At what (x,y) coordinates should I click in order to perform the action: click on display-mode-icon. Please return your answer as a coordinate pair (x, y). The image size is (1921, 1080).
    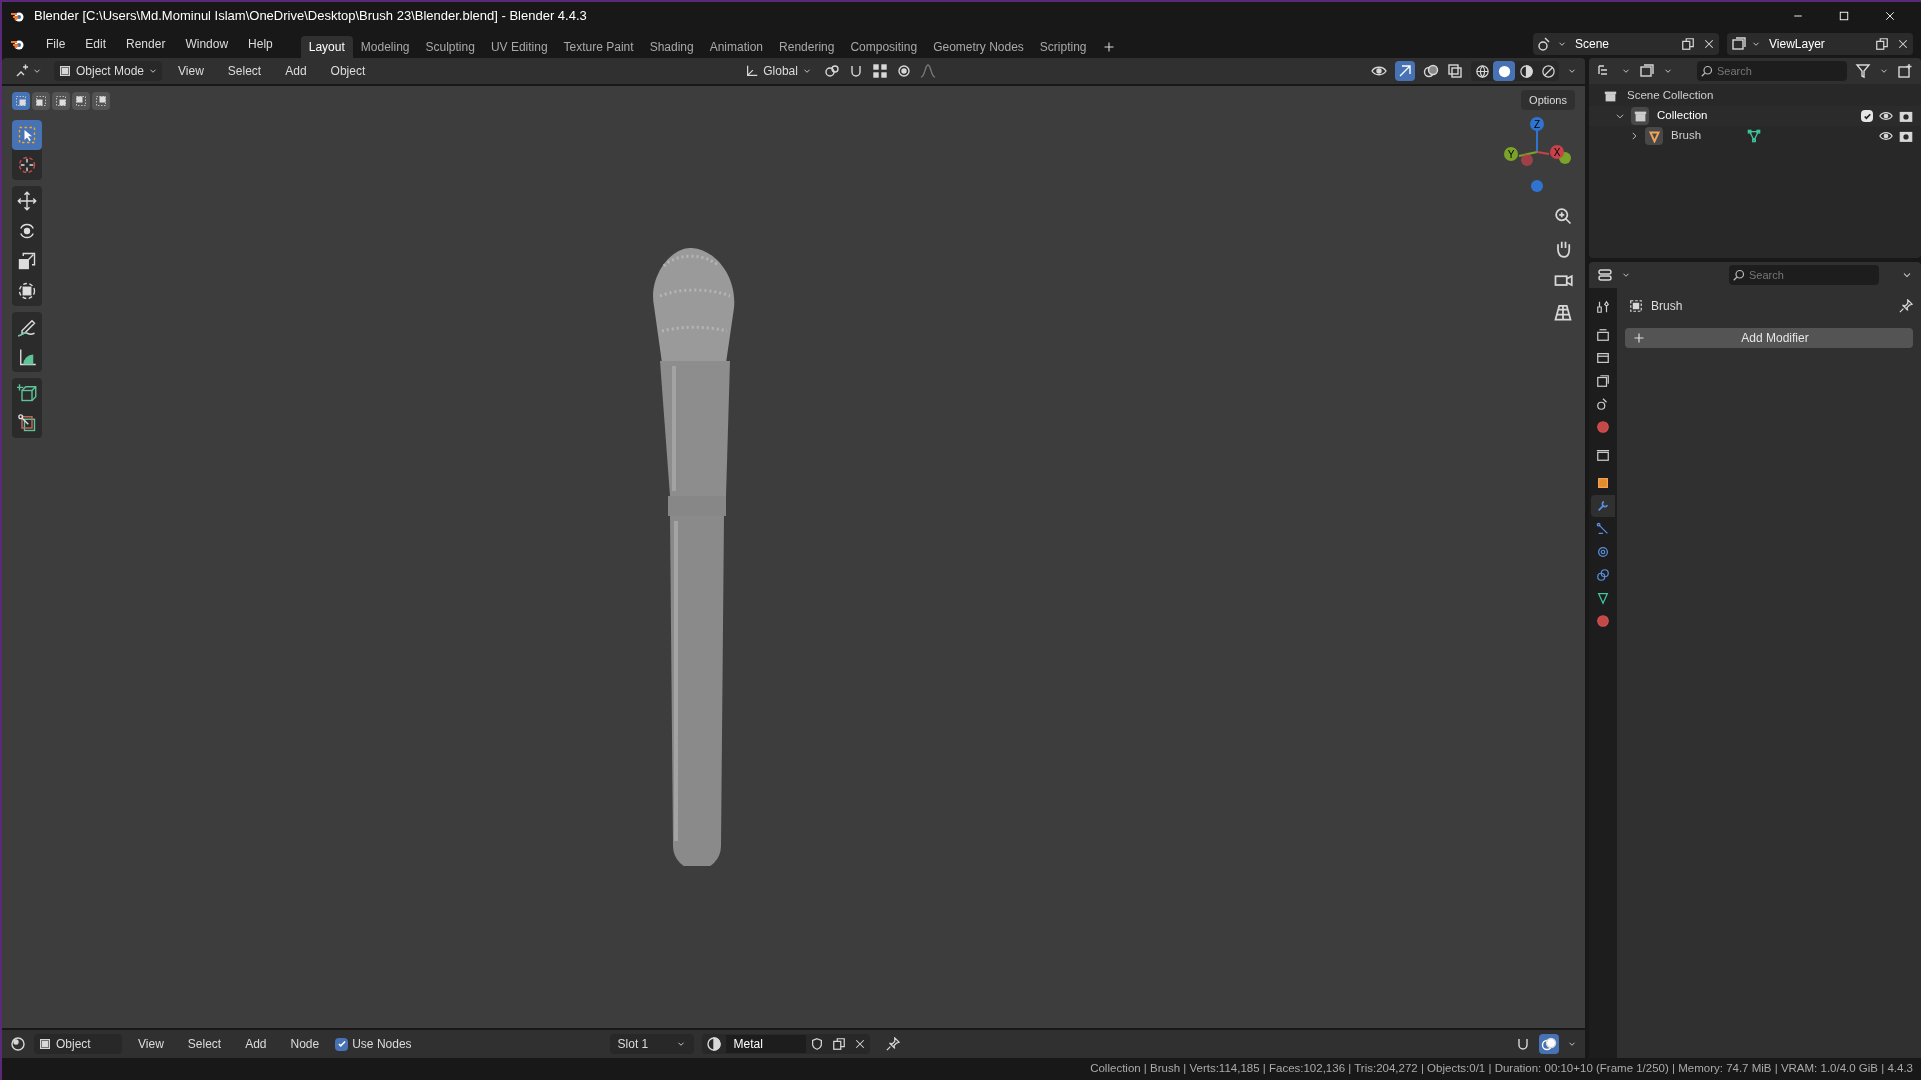
    Looking at the image, I should click on (1647, 71).